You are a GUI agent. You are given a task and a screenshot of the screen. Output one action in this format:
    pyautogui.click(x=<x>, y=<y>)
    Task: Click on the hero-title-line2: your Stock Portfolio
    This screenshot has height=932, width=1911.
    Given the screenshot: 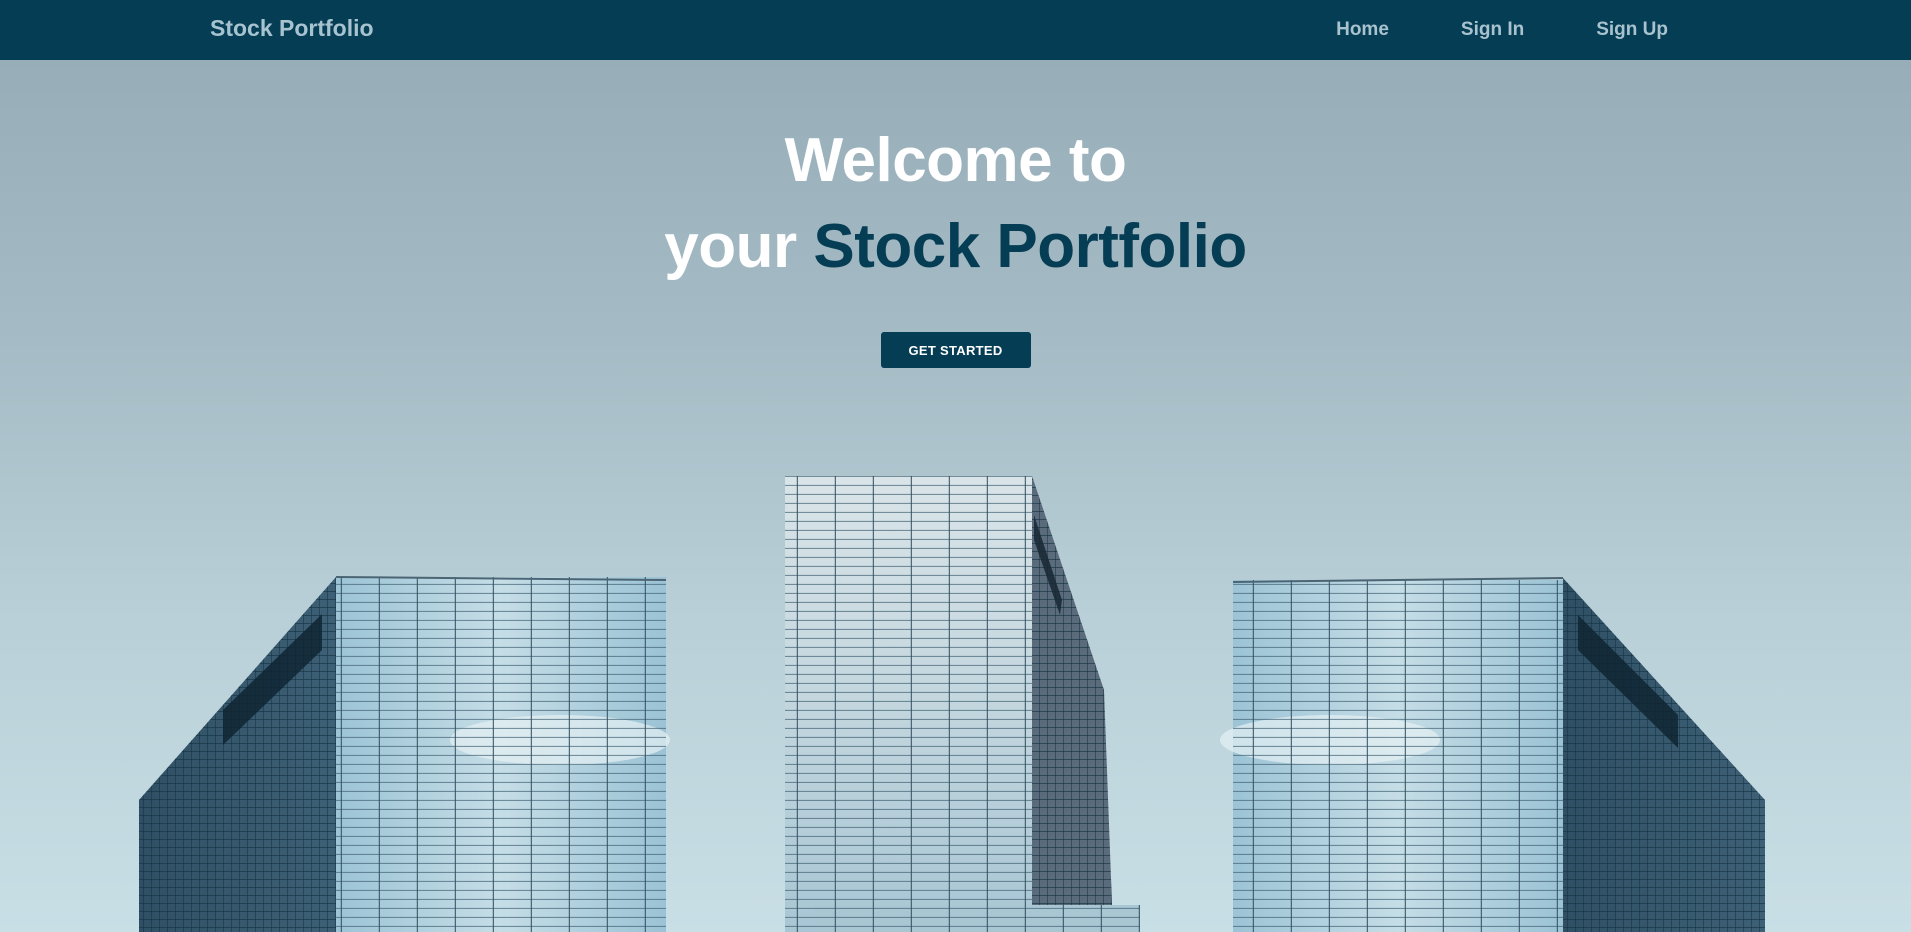 What is the action you would take?
    pyautogui.click(x=955, y=247)
    